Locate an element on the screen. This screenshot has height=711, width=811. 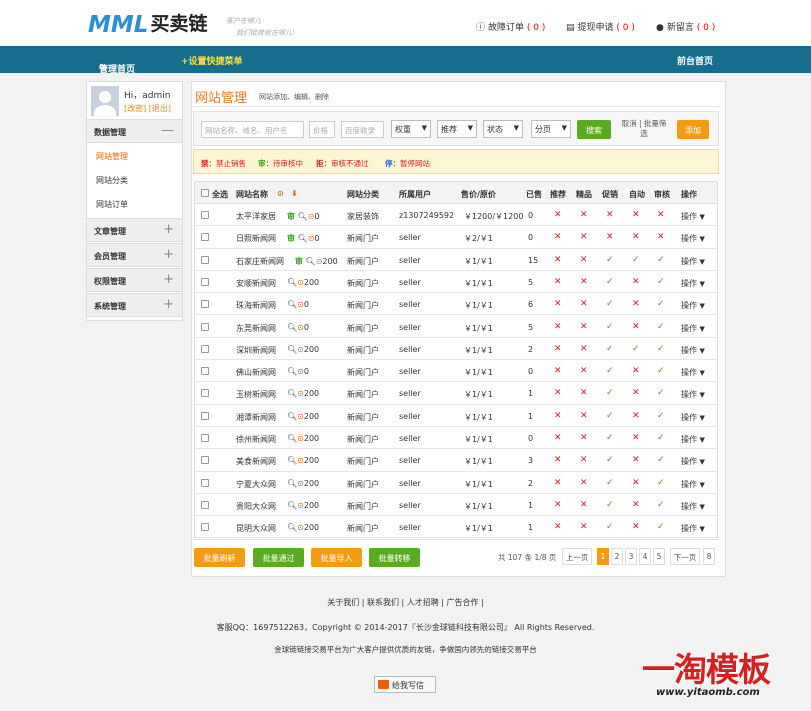
page-1-button: 1 is located at coordinates (603, 556).